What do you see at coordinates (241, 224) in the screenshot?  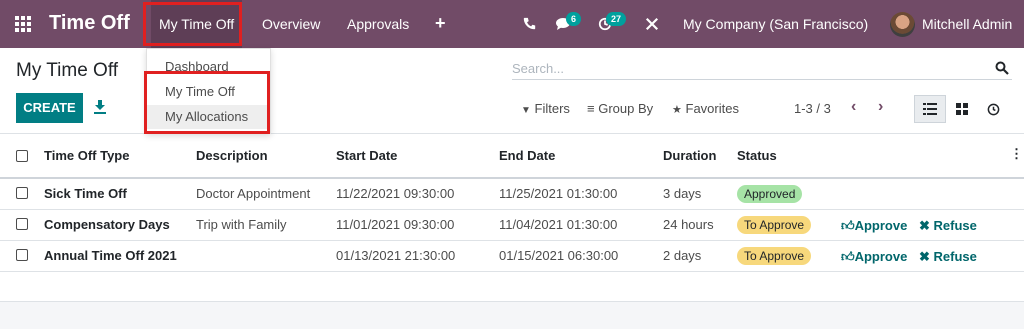 I see `cell-description: Trip with Family` at bounding box center [241, 224].